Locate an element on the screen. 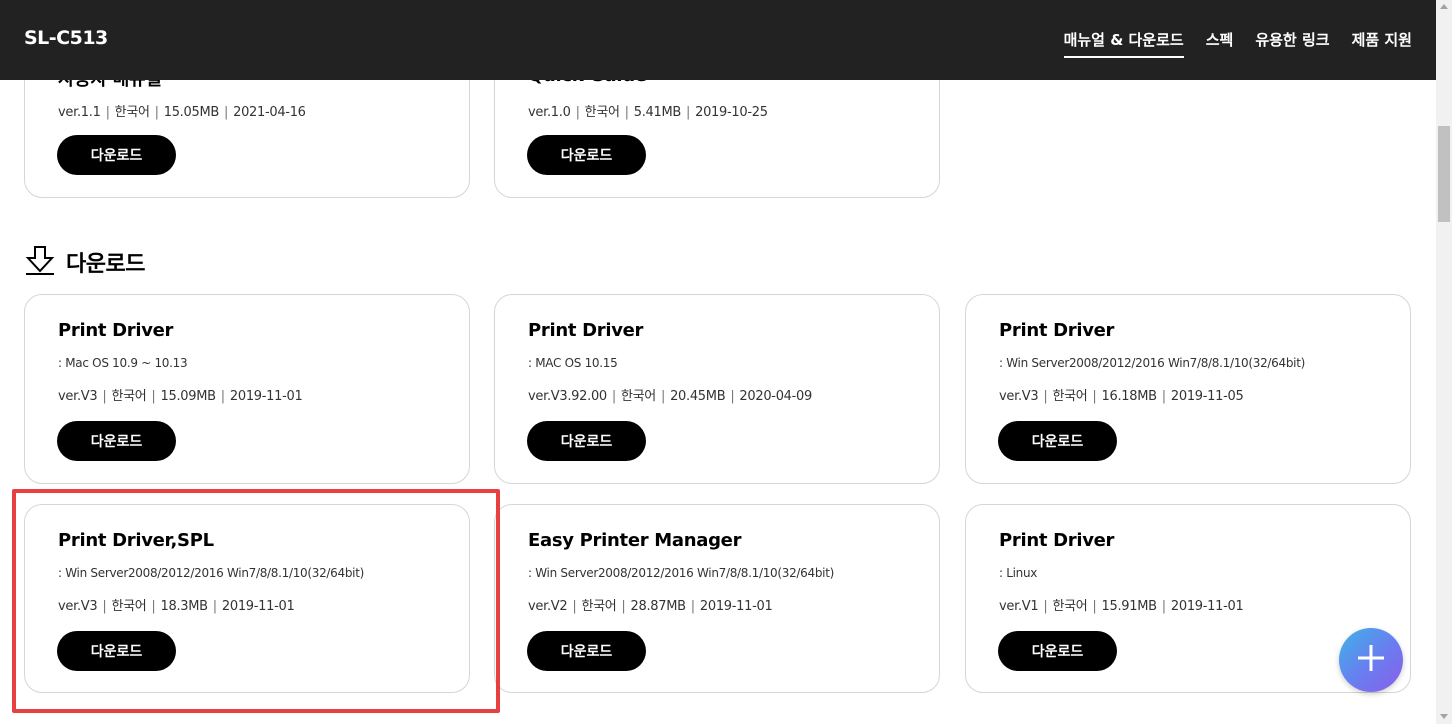 This screenshot has height=724, width=1452. card-meta: ver.V2 | 한국어 | 28.87MB | 2019-11-01 is located at coordinates (650, 606).